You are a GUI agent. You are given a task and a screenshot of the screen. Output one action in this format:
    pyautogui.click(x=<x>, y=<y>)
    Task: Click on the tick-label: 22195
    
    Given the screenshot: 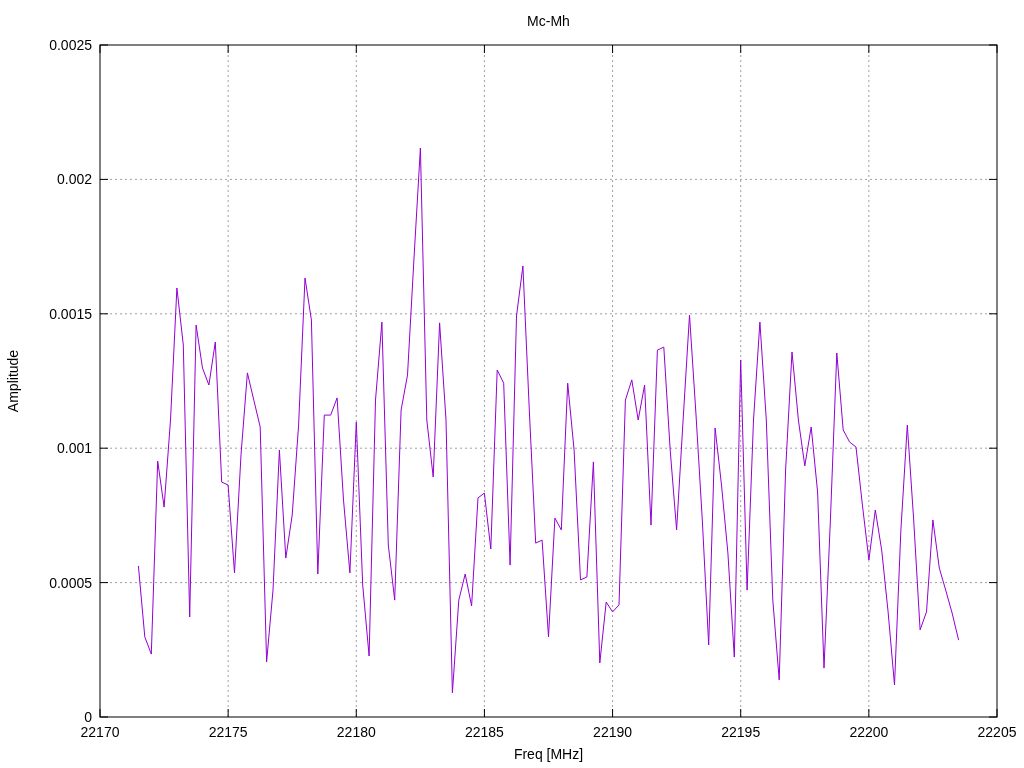 What is the action you would take?
    pyautogui.click(x=741, y=732)
    